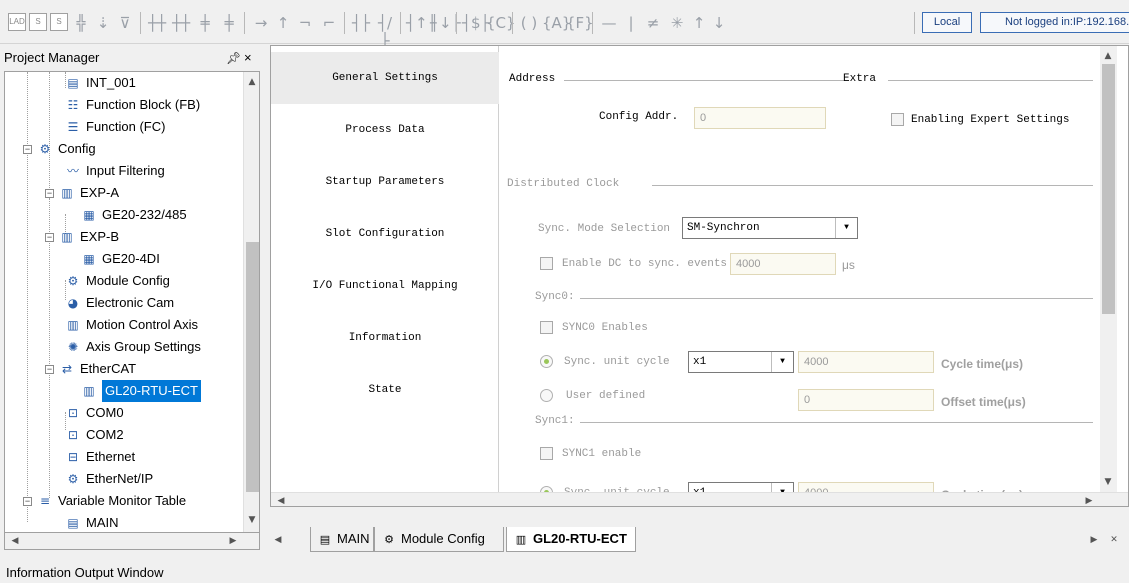  What do you see at coordinates (445, 23) in the screenshot?
I see `falling-edge-icon: ┤↓├` at bounding box center [445, 23].